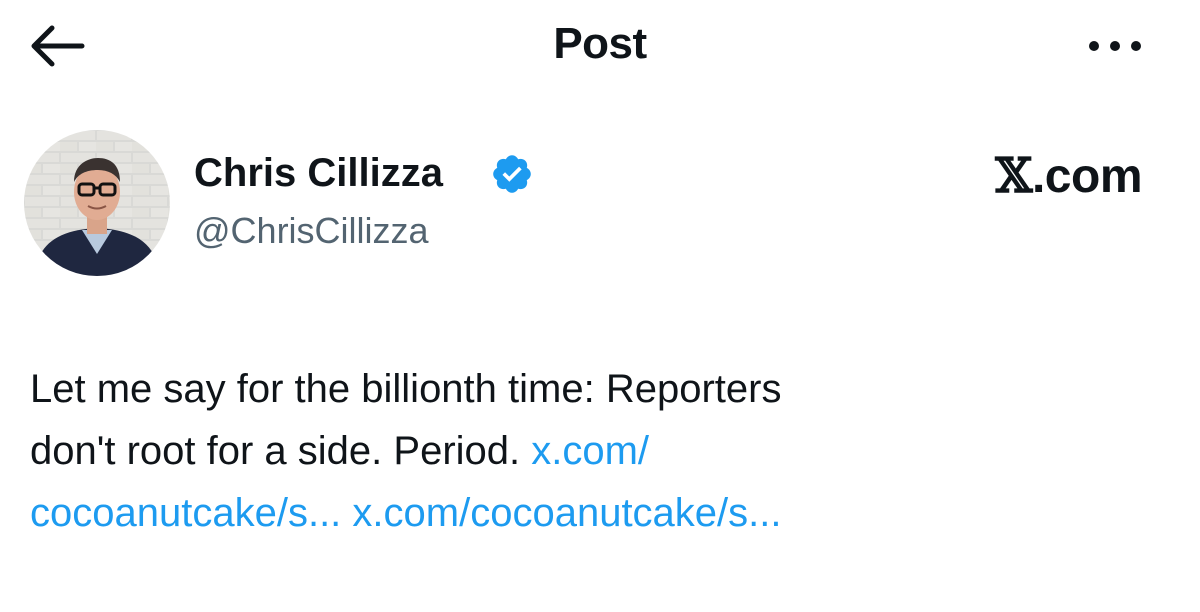  I want to click on x-com-suffix: .com, so click(1087, 176).